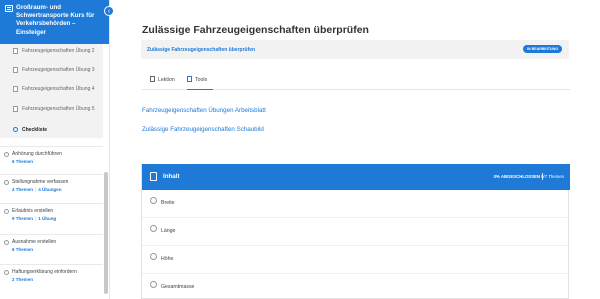  Describe the element at coordinates (171, 176) in the screenshot. I see `content-title: Inhalt` at that location.